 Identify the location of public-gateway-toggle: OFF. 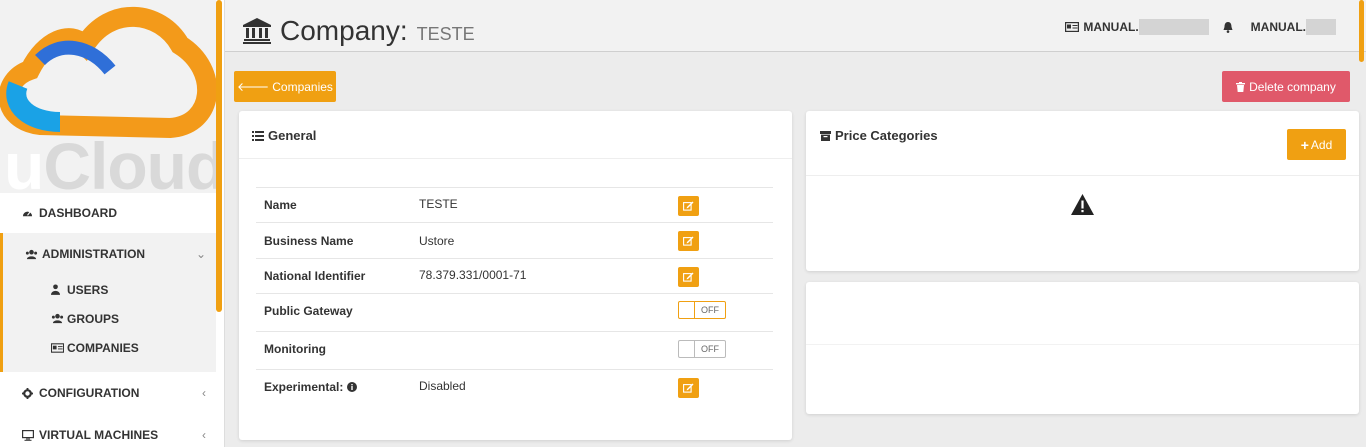
(702, 310).